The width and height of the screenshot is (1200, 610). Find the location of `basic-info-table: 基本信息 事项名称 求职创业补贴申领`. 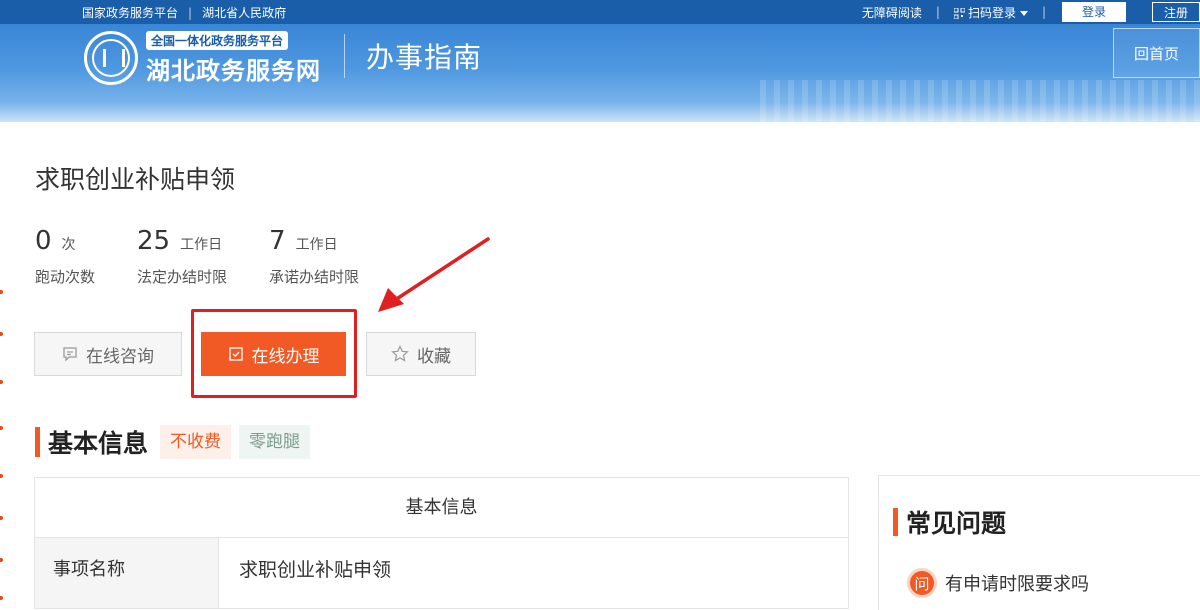

basic-info-table: 基本信息 事项名称 求职创业补贴申领 is located at coordinates (441, 543).